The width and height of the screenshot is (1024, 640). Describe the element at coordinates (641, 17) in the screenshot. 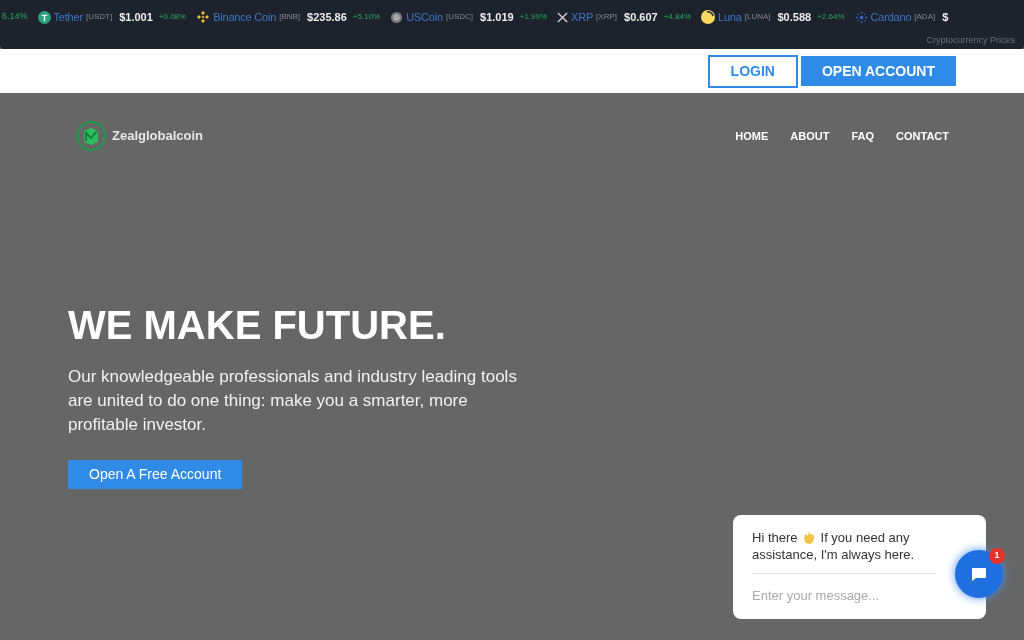

I see `coin-price: $0.607` at that location.